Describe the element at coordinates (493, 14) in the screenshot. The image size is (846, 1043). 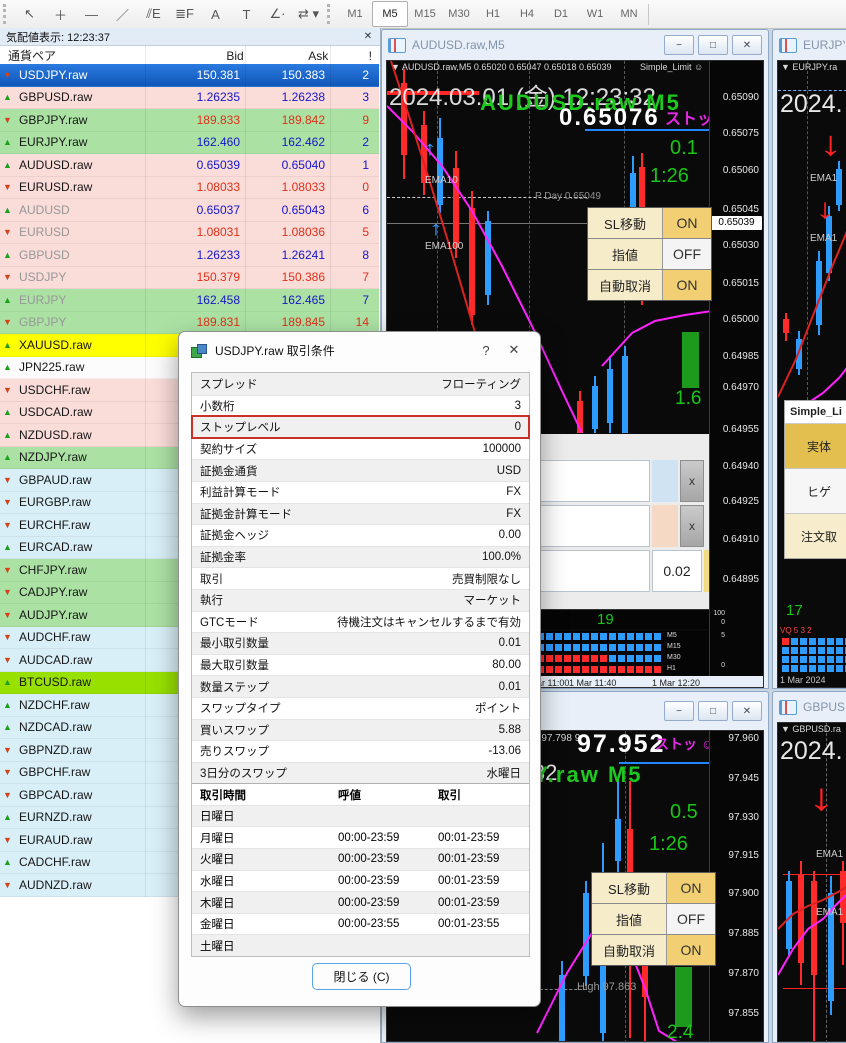
I see `timeframe-h1: H1` at that location.